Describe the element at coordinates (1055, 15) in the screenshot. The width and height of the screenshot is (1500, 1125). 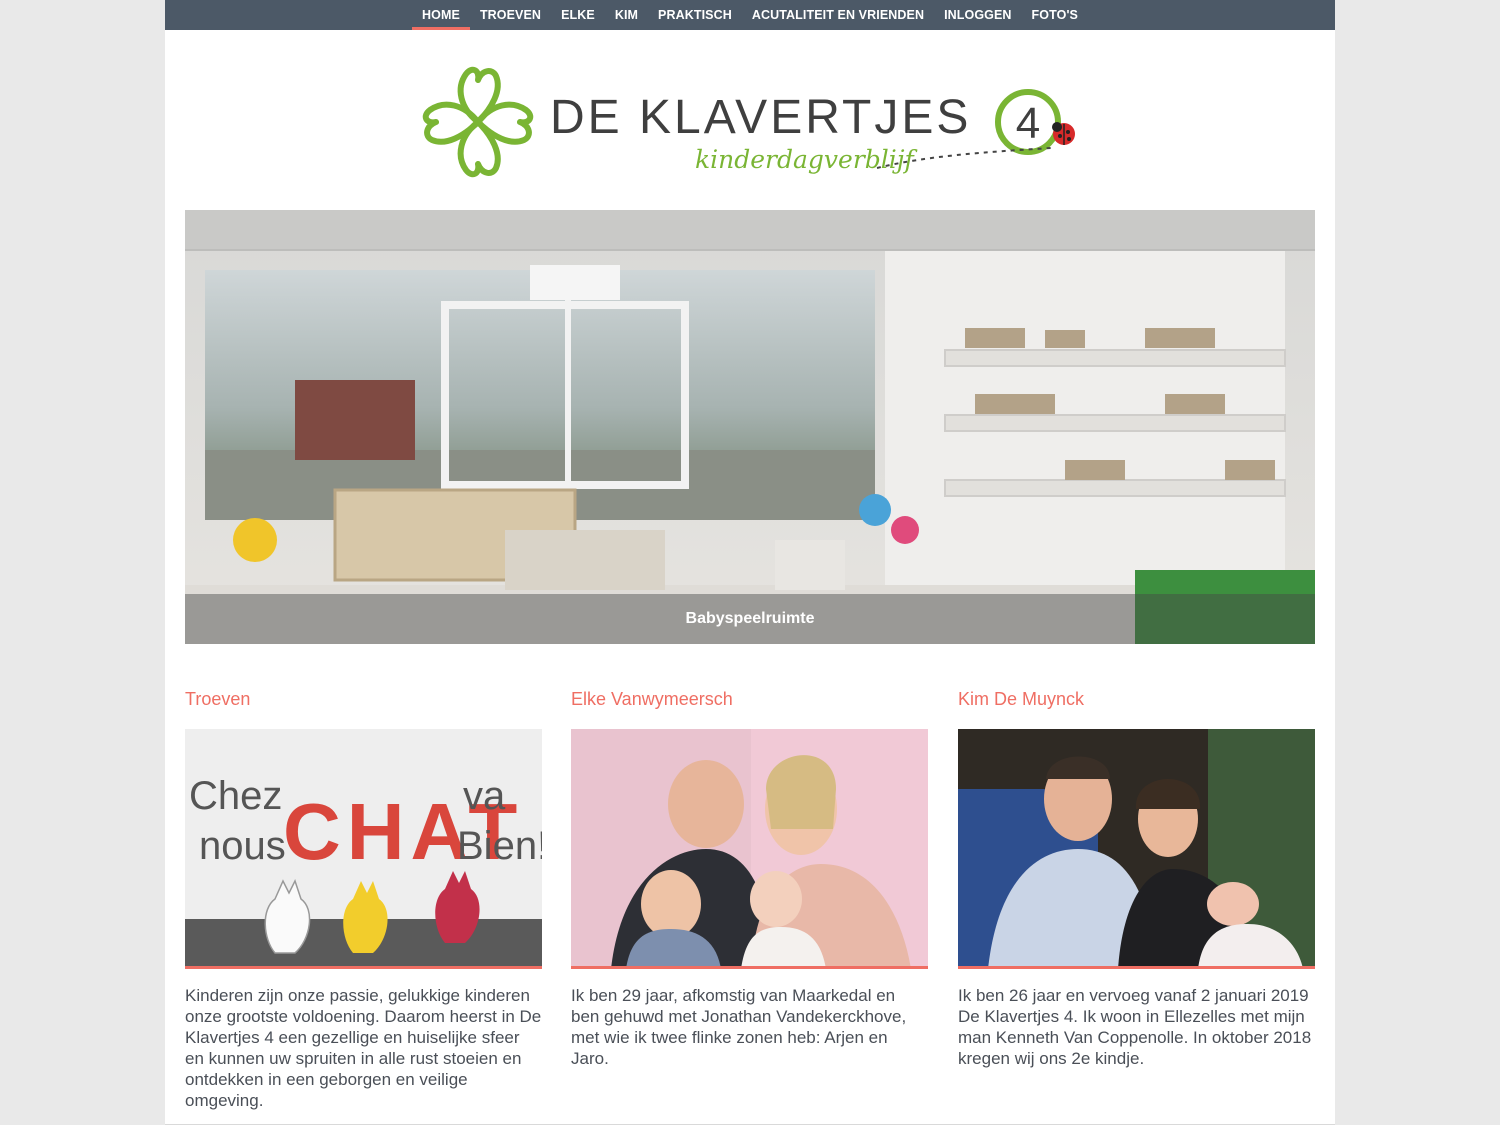
I see `nav-fotos: FOTO'S` at that location.